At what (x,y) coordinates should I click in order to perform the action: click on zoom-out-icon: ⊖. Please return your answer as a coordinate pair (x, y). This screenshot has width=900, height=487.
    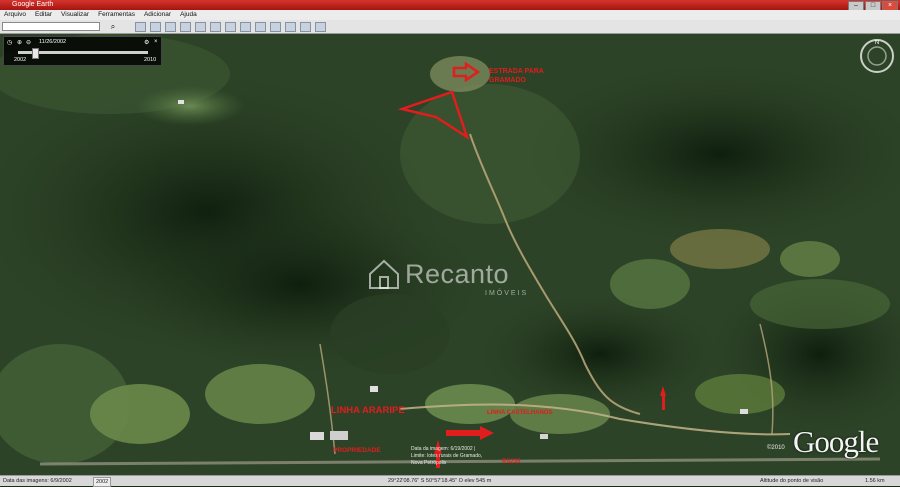
    Looking at the image, I should click on (28, 42).